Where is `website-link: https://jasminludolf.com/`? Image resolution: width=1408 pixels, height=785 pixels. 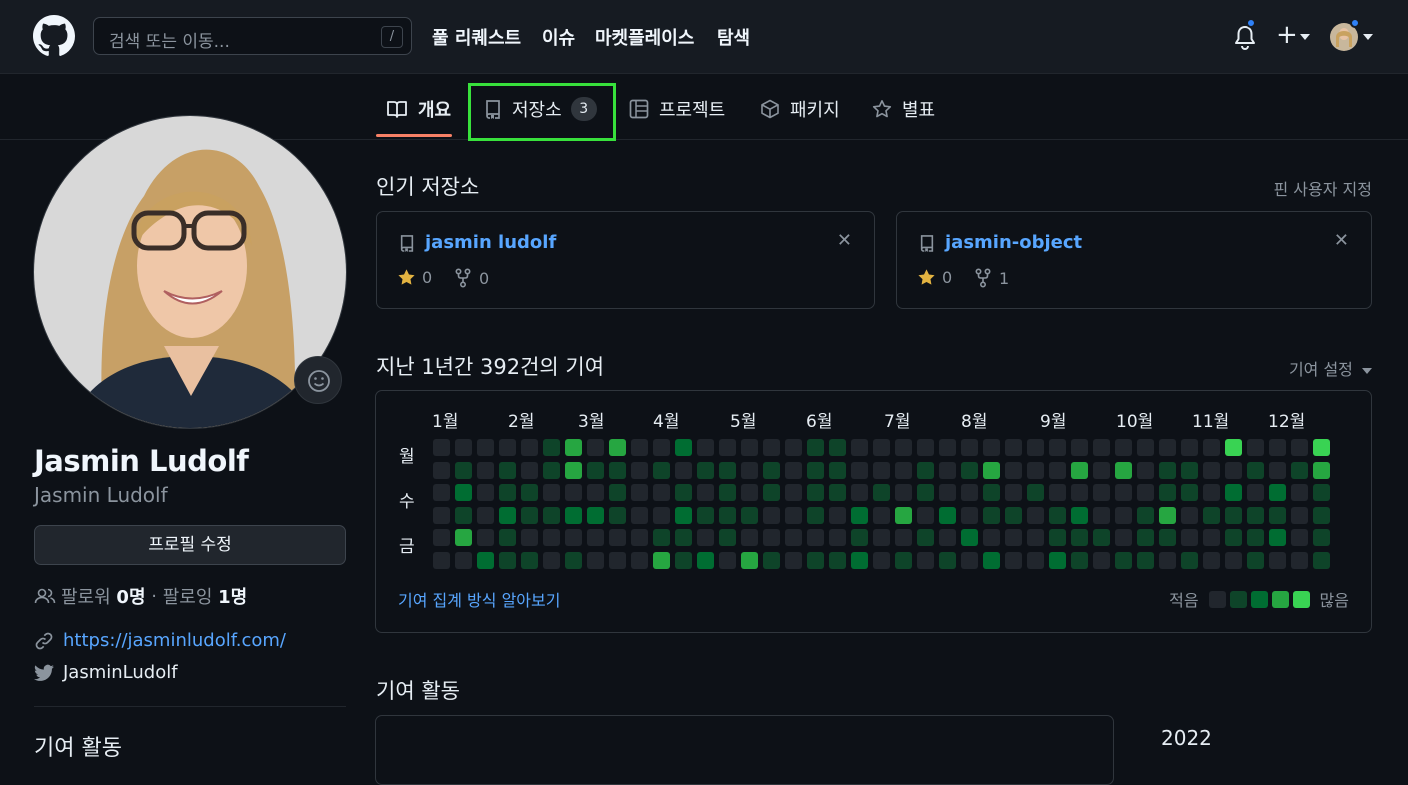 website-link: https://jasminludolf.com/ is located at coordinates (174, 640).